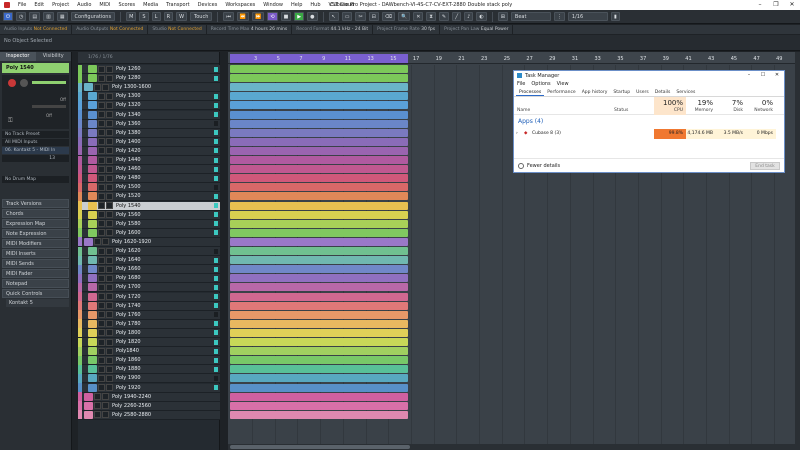 This screenshot has width=800, height=450. I want to click on section-notepad: Notepad, so click(35, 283).